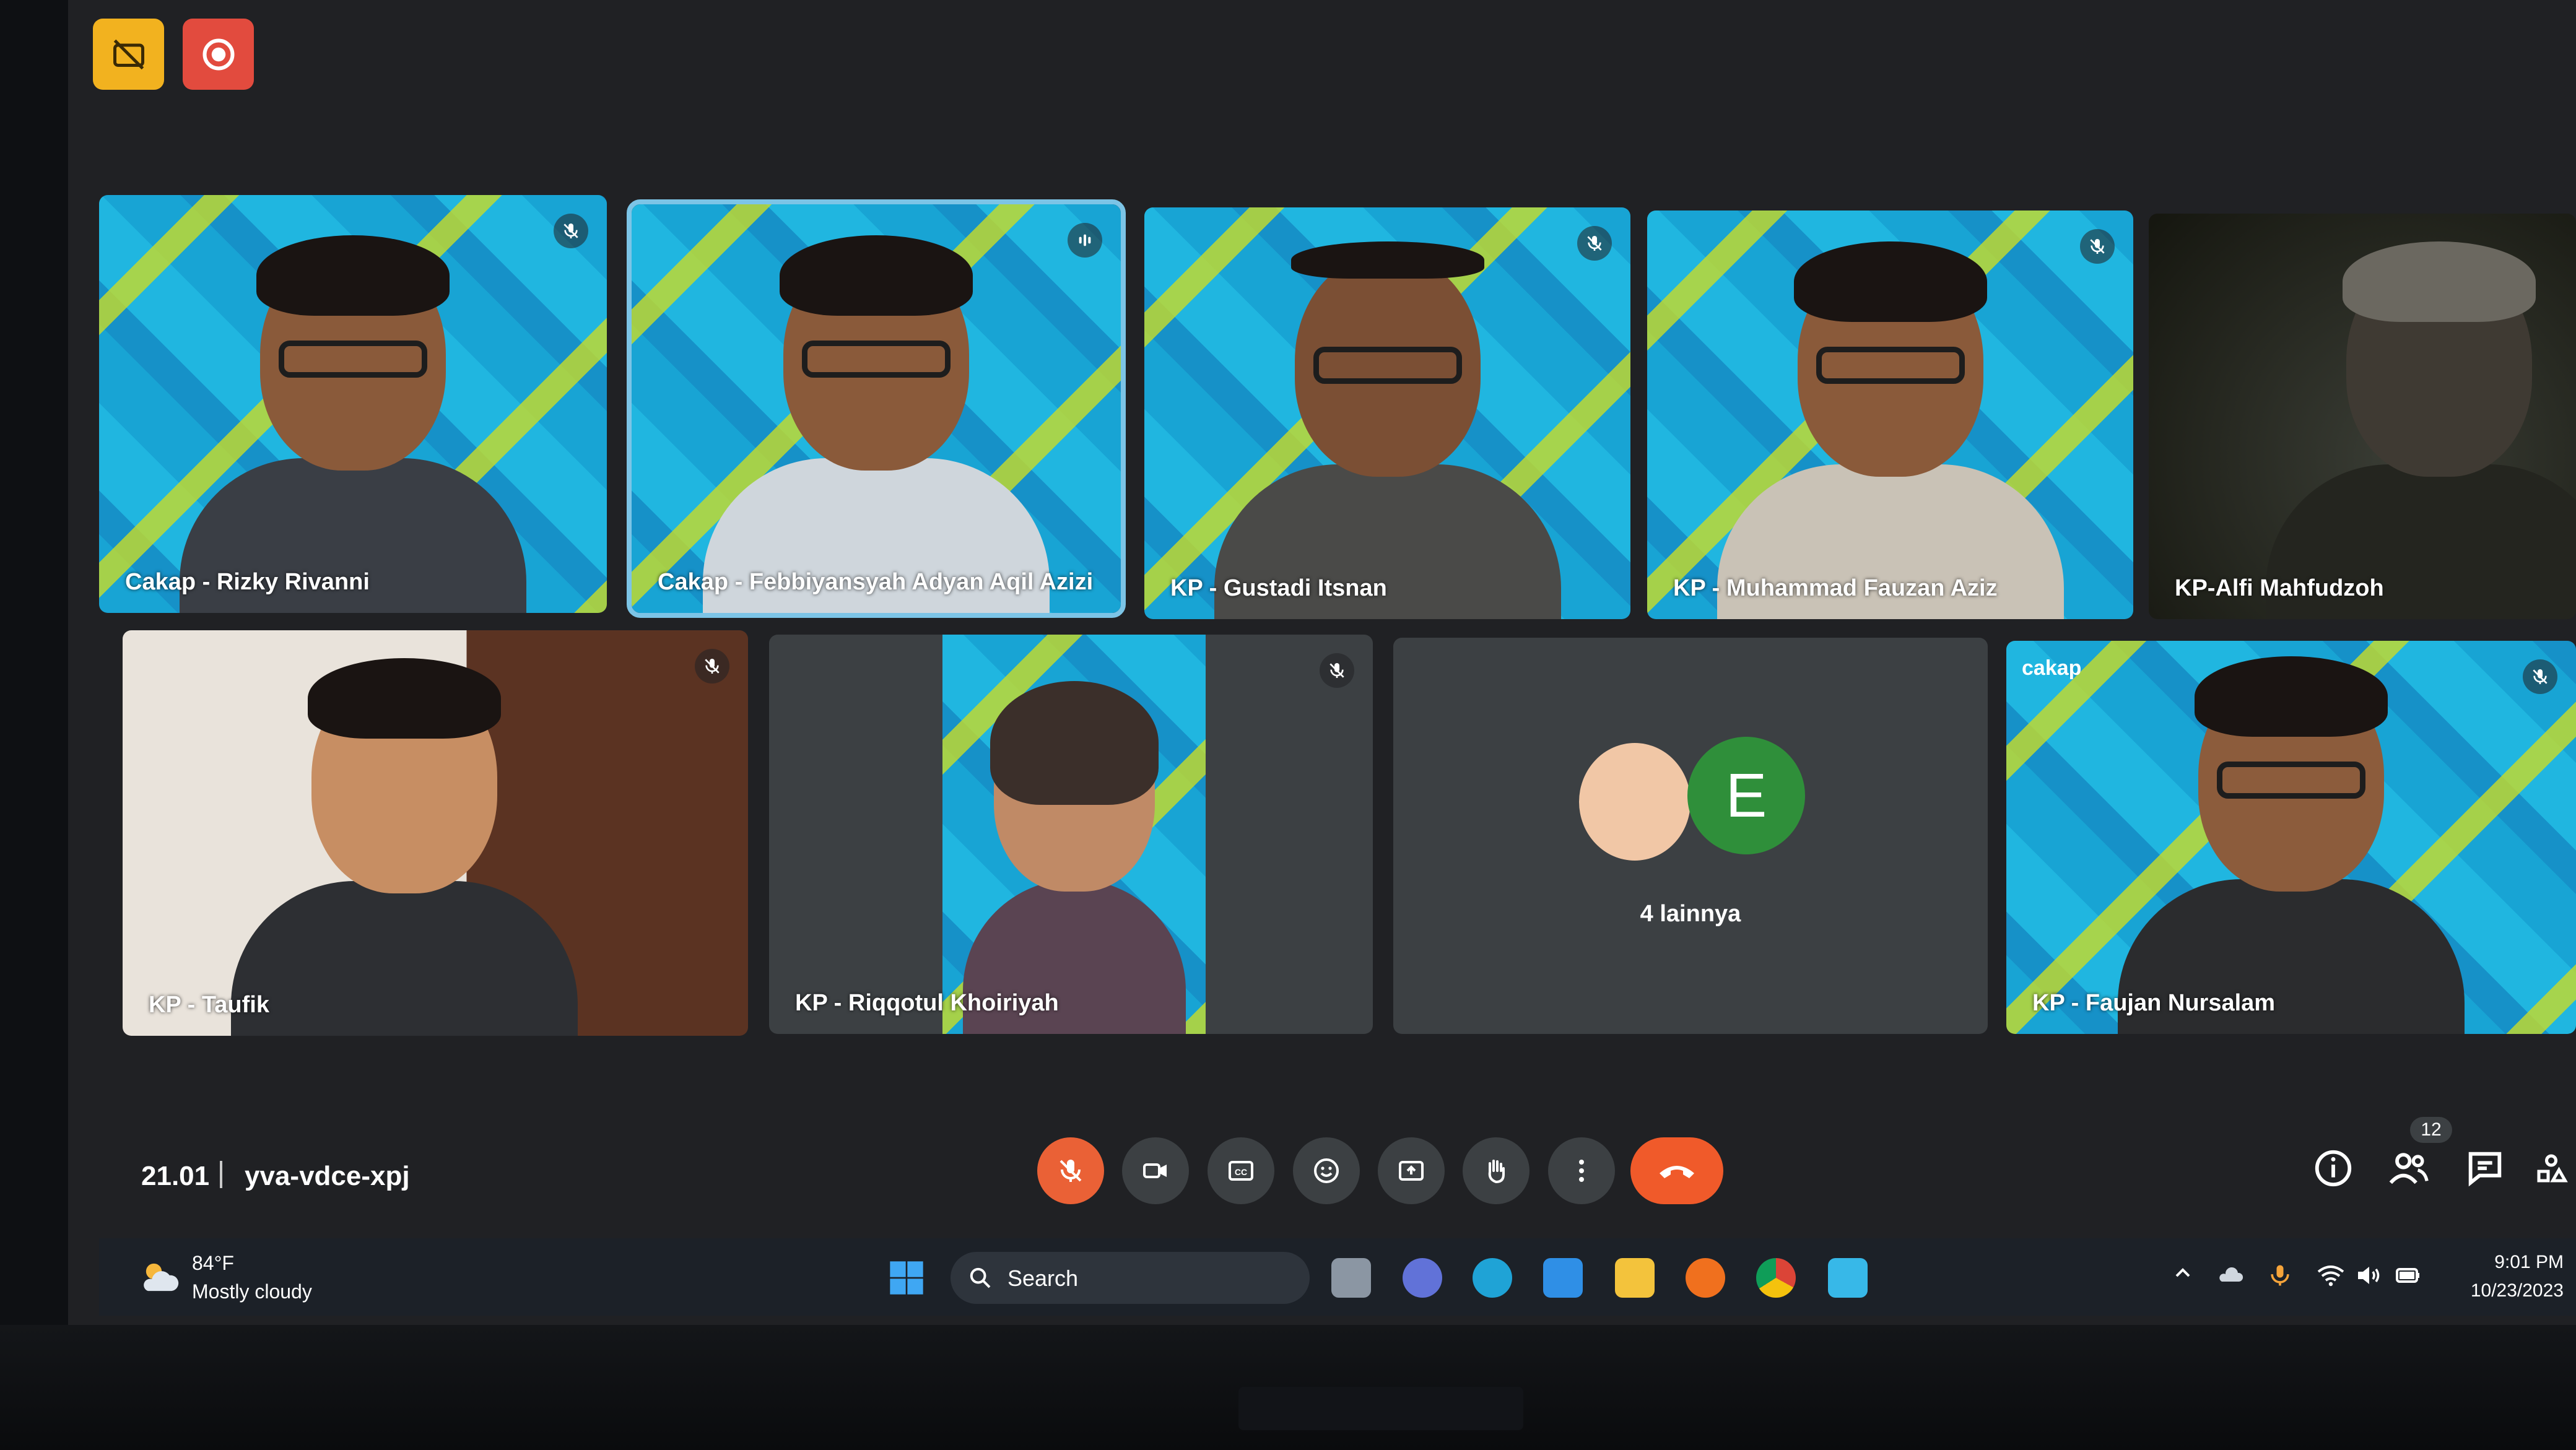 This screenshot has width=2576, height=1450. What do you see at coordinates (1085, 240) in the screenshot?
I see `speaking-indicator-icon` at bounding box center [1085, 240].